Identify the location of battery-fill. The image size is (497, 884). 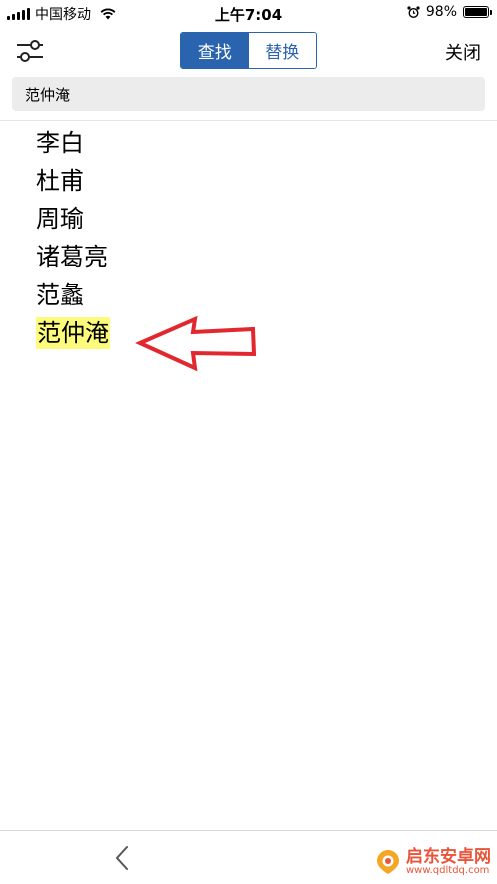
(476, 12).